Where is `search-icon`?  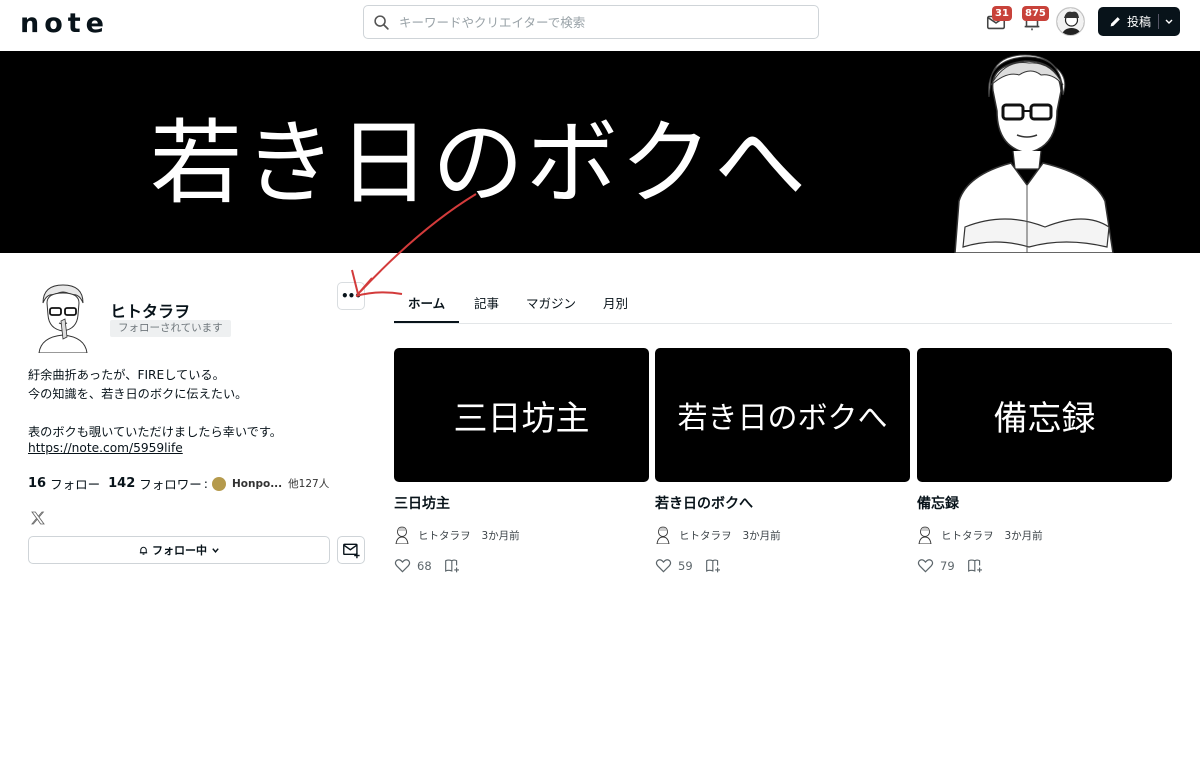 search-icon is located at coordinates (381, 22).